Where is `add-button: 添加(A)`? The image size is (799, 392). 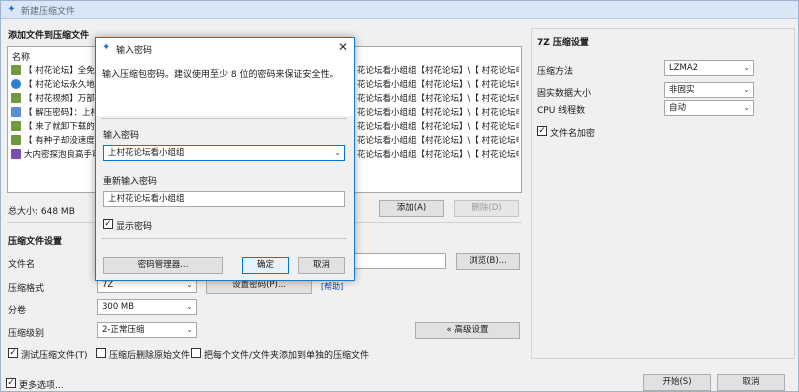 add-button: 添加(A) is located at coordinates (411, 208).